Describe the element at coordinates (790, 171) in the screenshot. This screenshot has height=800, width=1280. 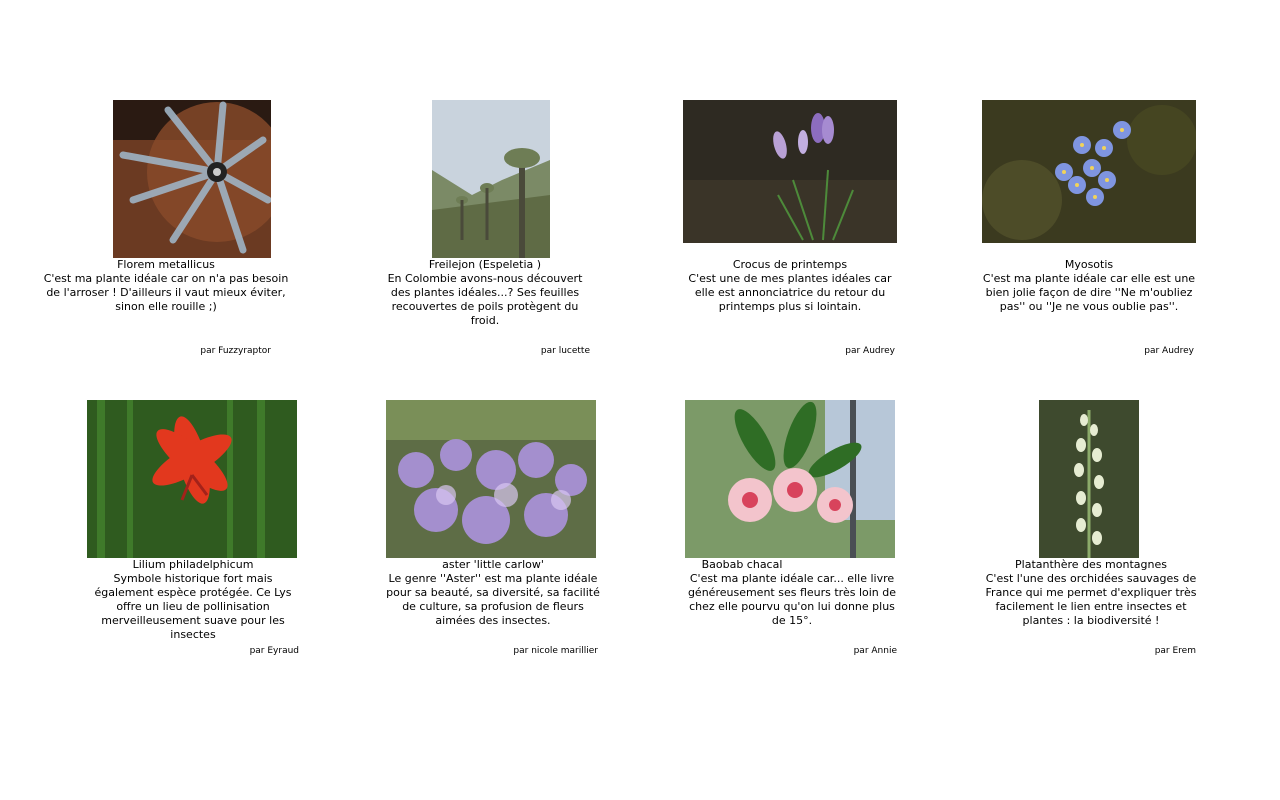
I see `crocus-photo` at that location.